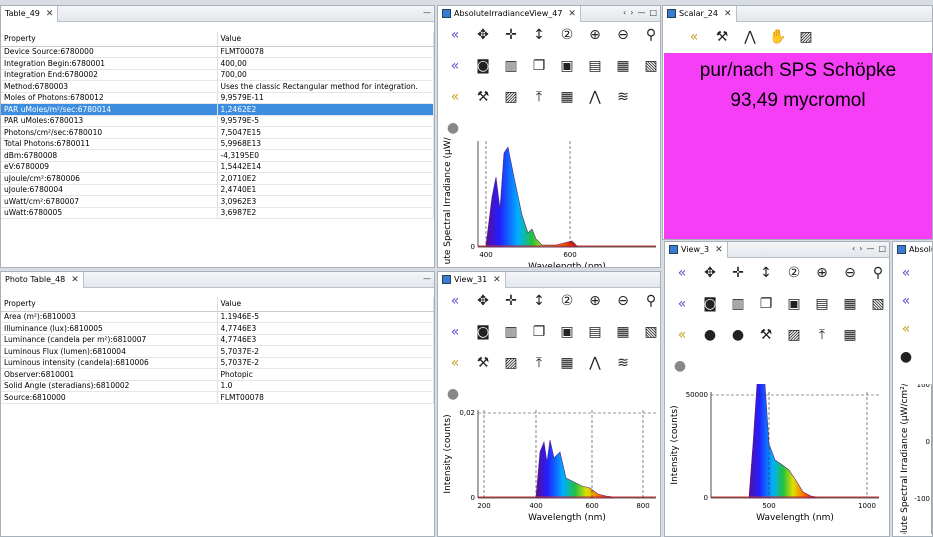  Describe the element at coordinates (509, 14) in the screenshot. I see `tab-irradiance-view-47: AbsoluteIrradianceView_47 ✕` at that location.